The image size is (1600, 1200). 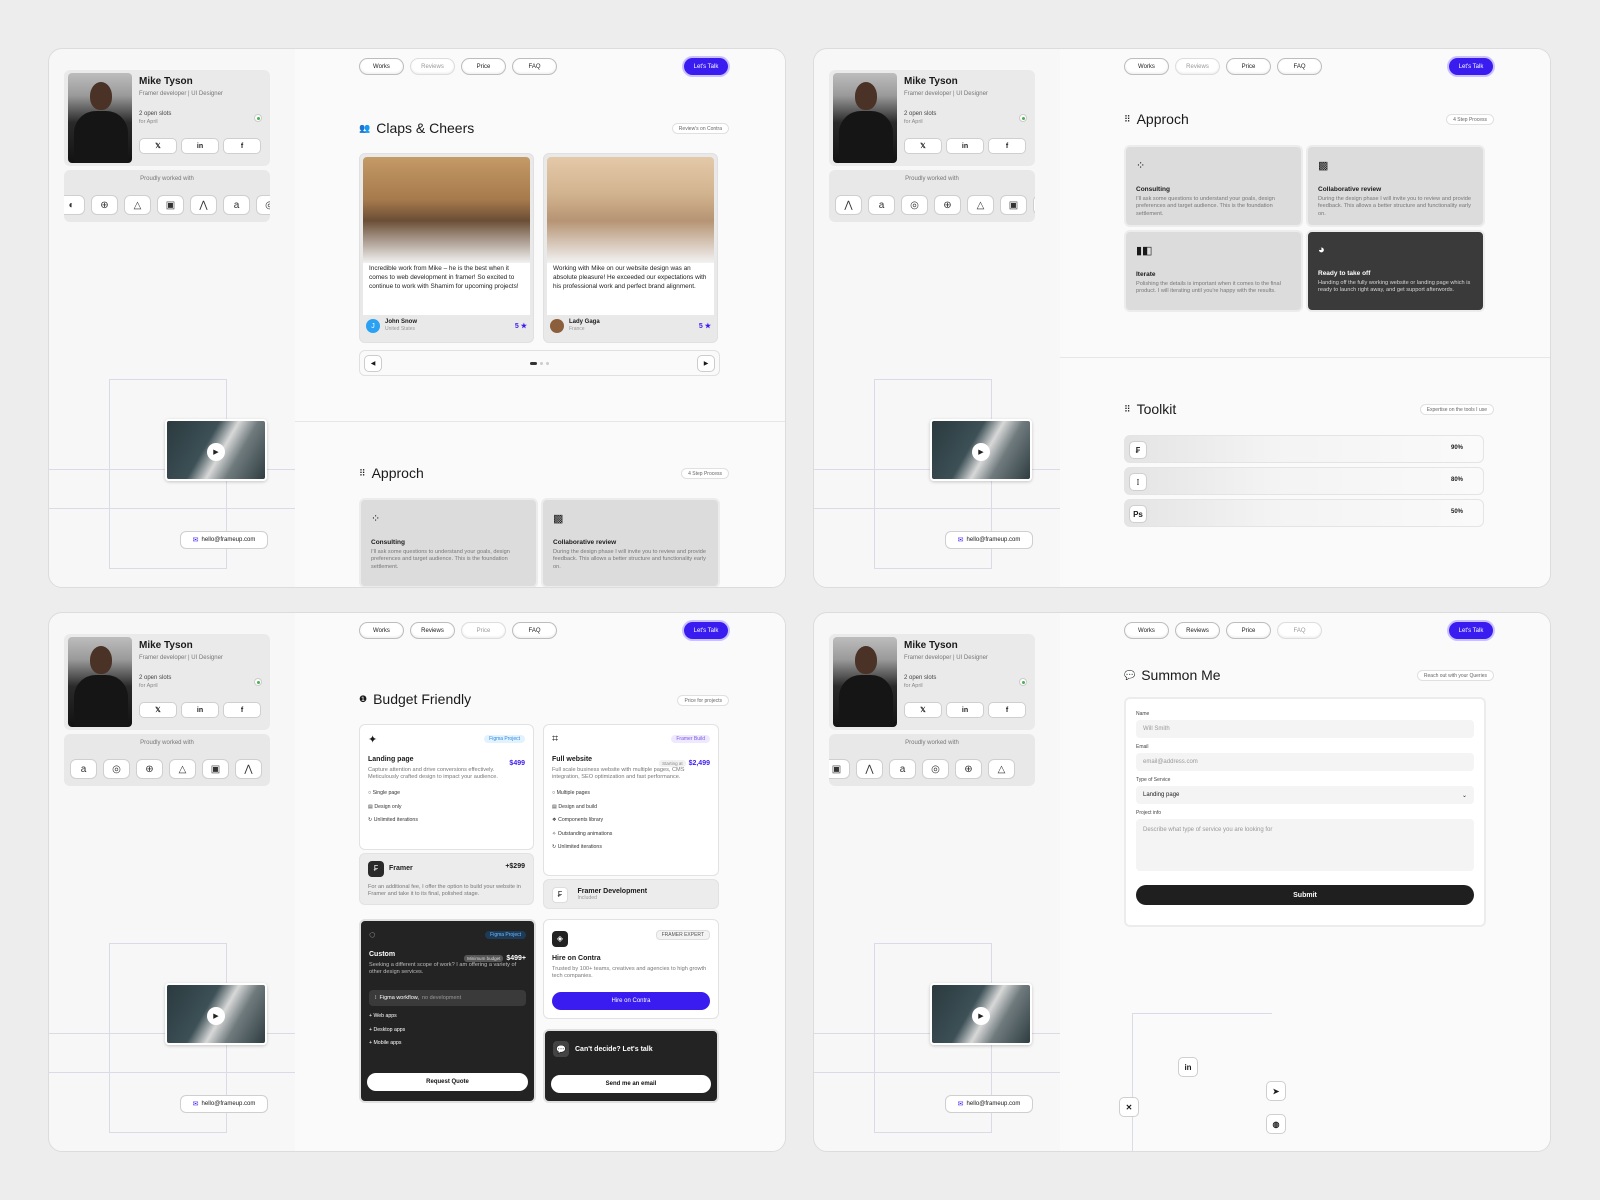 I want to click on request-quote-button: Request Quote, so click(x=447, y=1082).